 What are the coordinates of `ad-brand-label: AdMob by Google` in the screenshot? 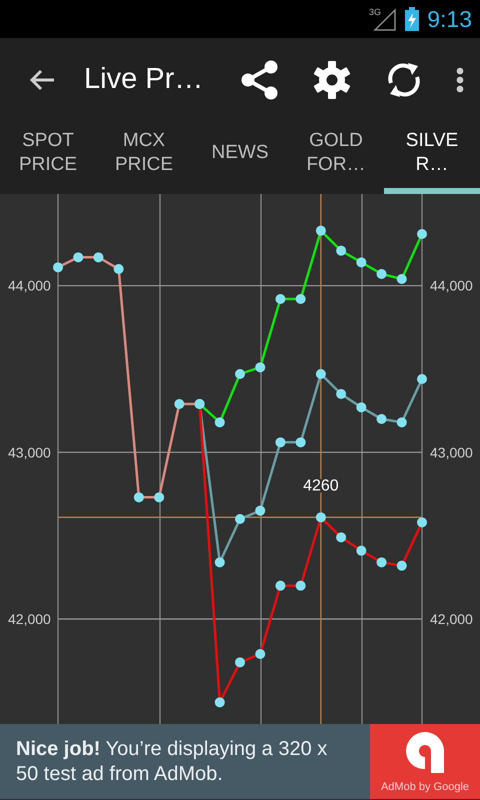 It's located at (425, 787).